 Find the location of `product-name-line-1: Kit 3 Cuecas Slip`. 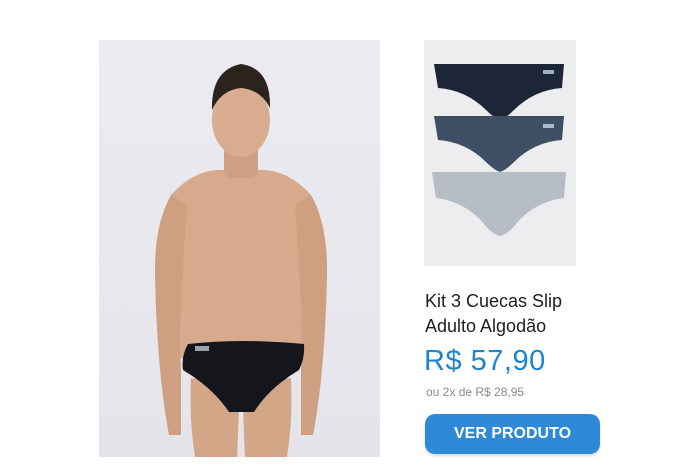

product-name-line-1: Kit 3 Cuecas Slip is located at coordinates (494, 301).